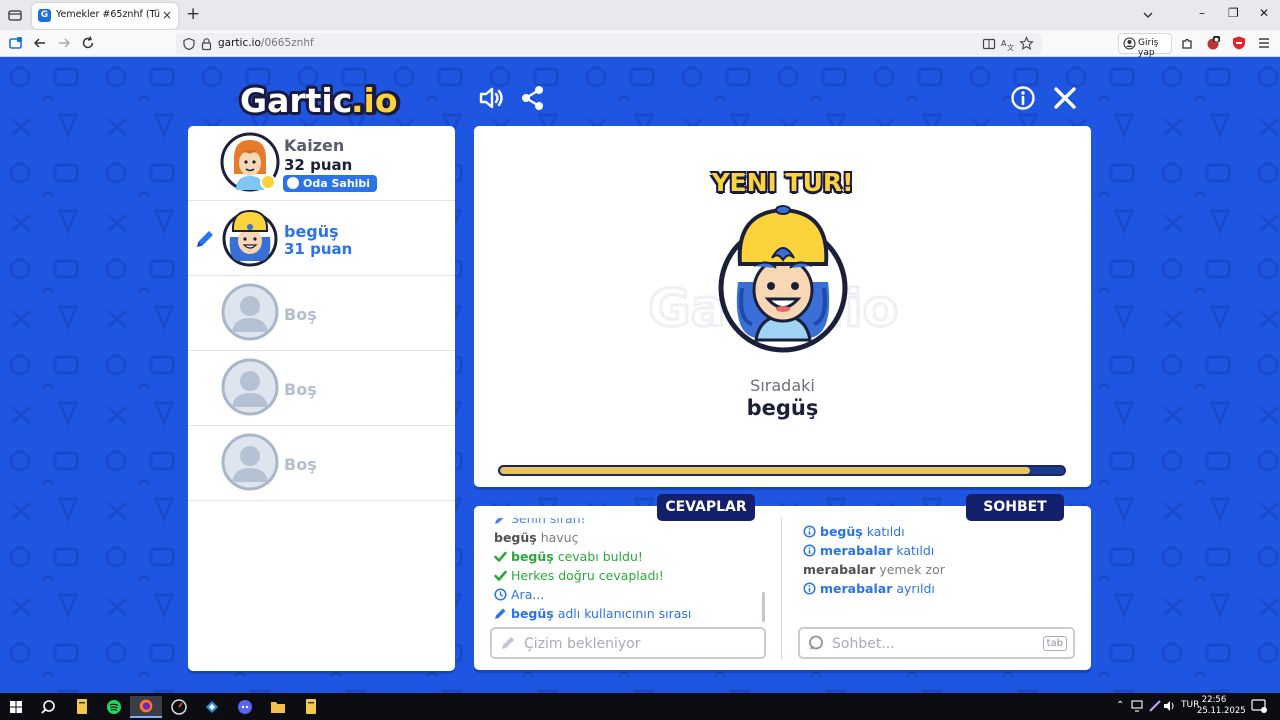 This screenshot has width=1280, height=720. What do you see at coordinates (16, 707) in the screenshot?
I see `windows-start-icon` at bounding box center [16, 707].